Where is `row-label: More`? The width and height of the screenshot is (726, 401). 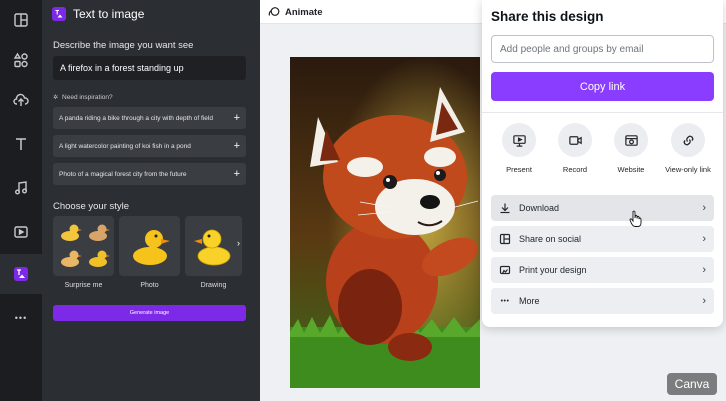
row-label: More is located at coordinates (529, 301).